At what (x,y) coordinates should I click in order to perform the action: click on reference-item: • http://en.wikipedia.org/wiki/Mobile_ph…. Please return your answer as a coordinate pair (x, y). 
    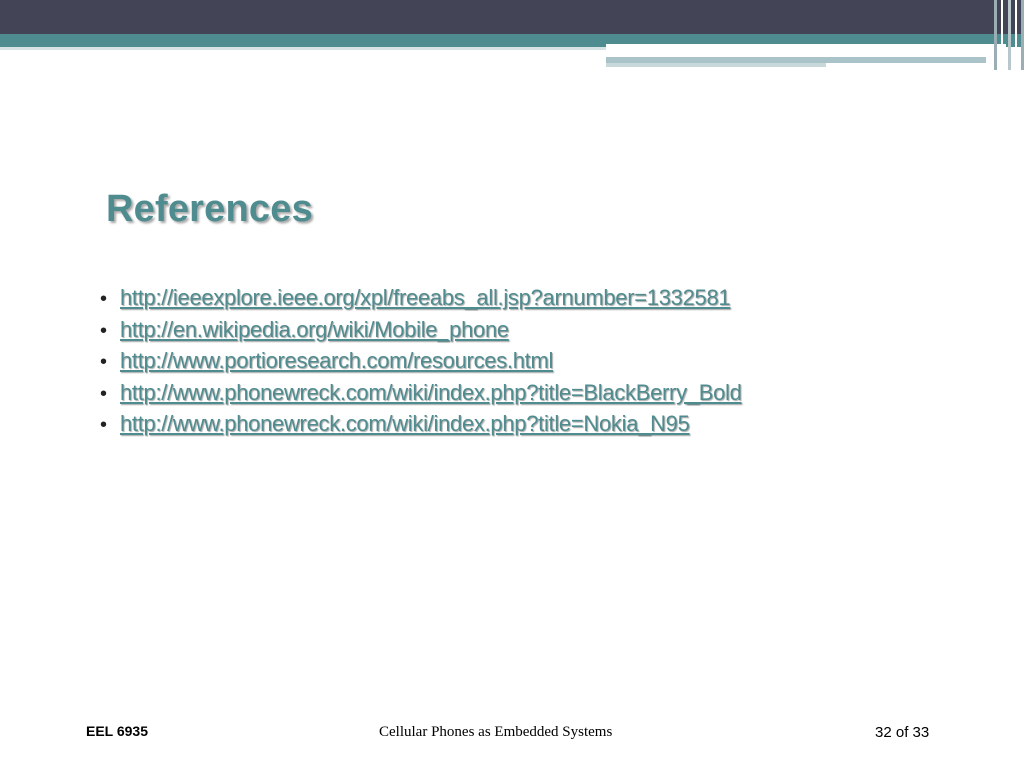
    Looking at the image, I should click on (421, 331).